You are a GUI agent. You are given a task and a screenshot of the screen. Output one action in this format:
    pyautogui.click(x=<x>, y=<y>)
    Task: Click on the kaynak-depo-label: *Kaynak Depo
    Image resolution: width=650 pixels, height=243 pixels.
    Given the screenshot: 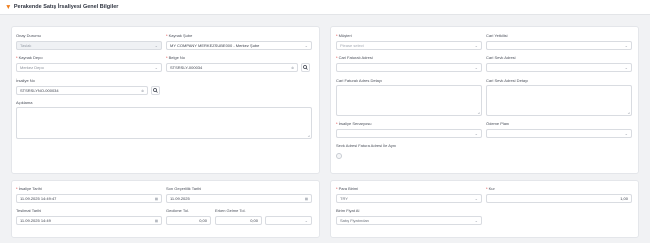 What is the action you would take?
    pyautogui.click(x=29, y=57)
    